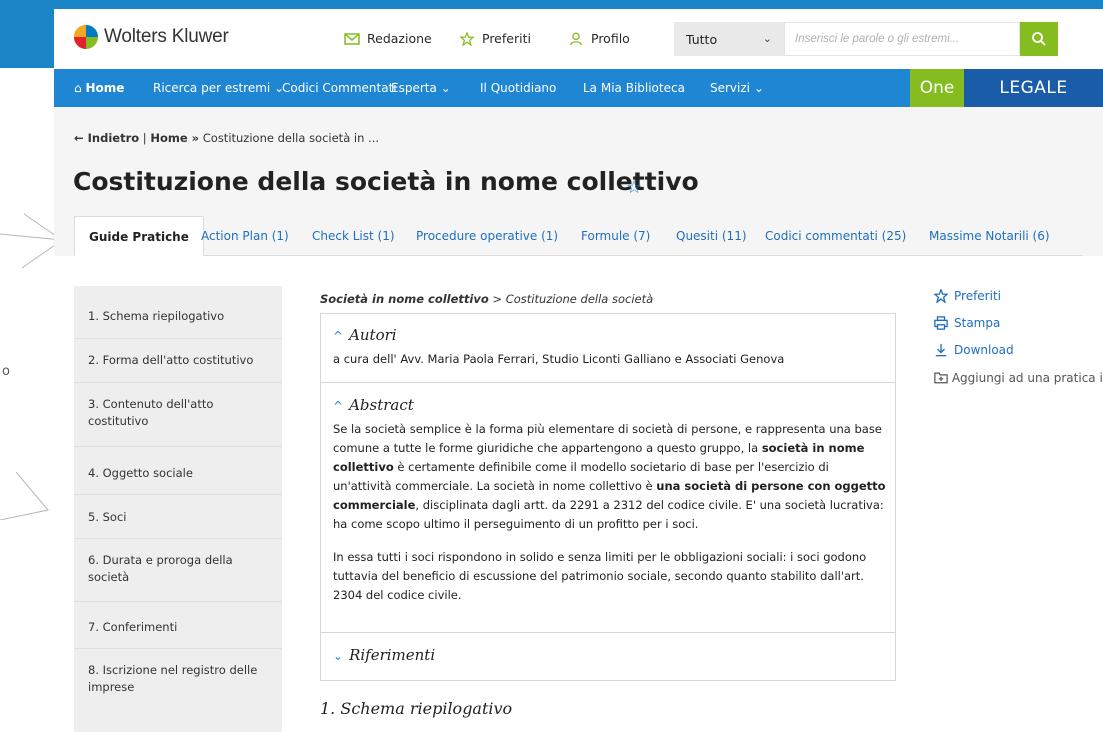  I want to click on autori-toggle: ^ Autori, so click(365, 335).